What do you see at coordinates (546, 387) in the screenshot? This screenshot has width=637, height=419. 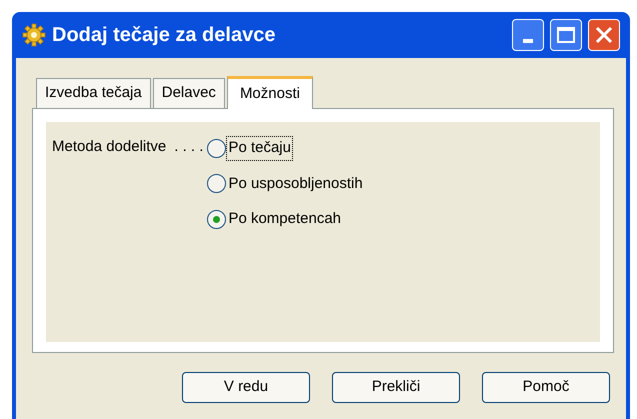 I see `dialog-button: Pomoč` at bounding box center [546, 387].